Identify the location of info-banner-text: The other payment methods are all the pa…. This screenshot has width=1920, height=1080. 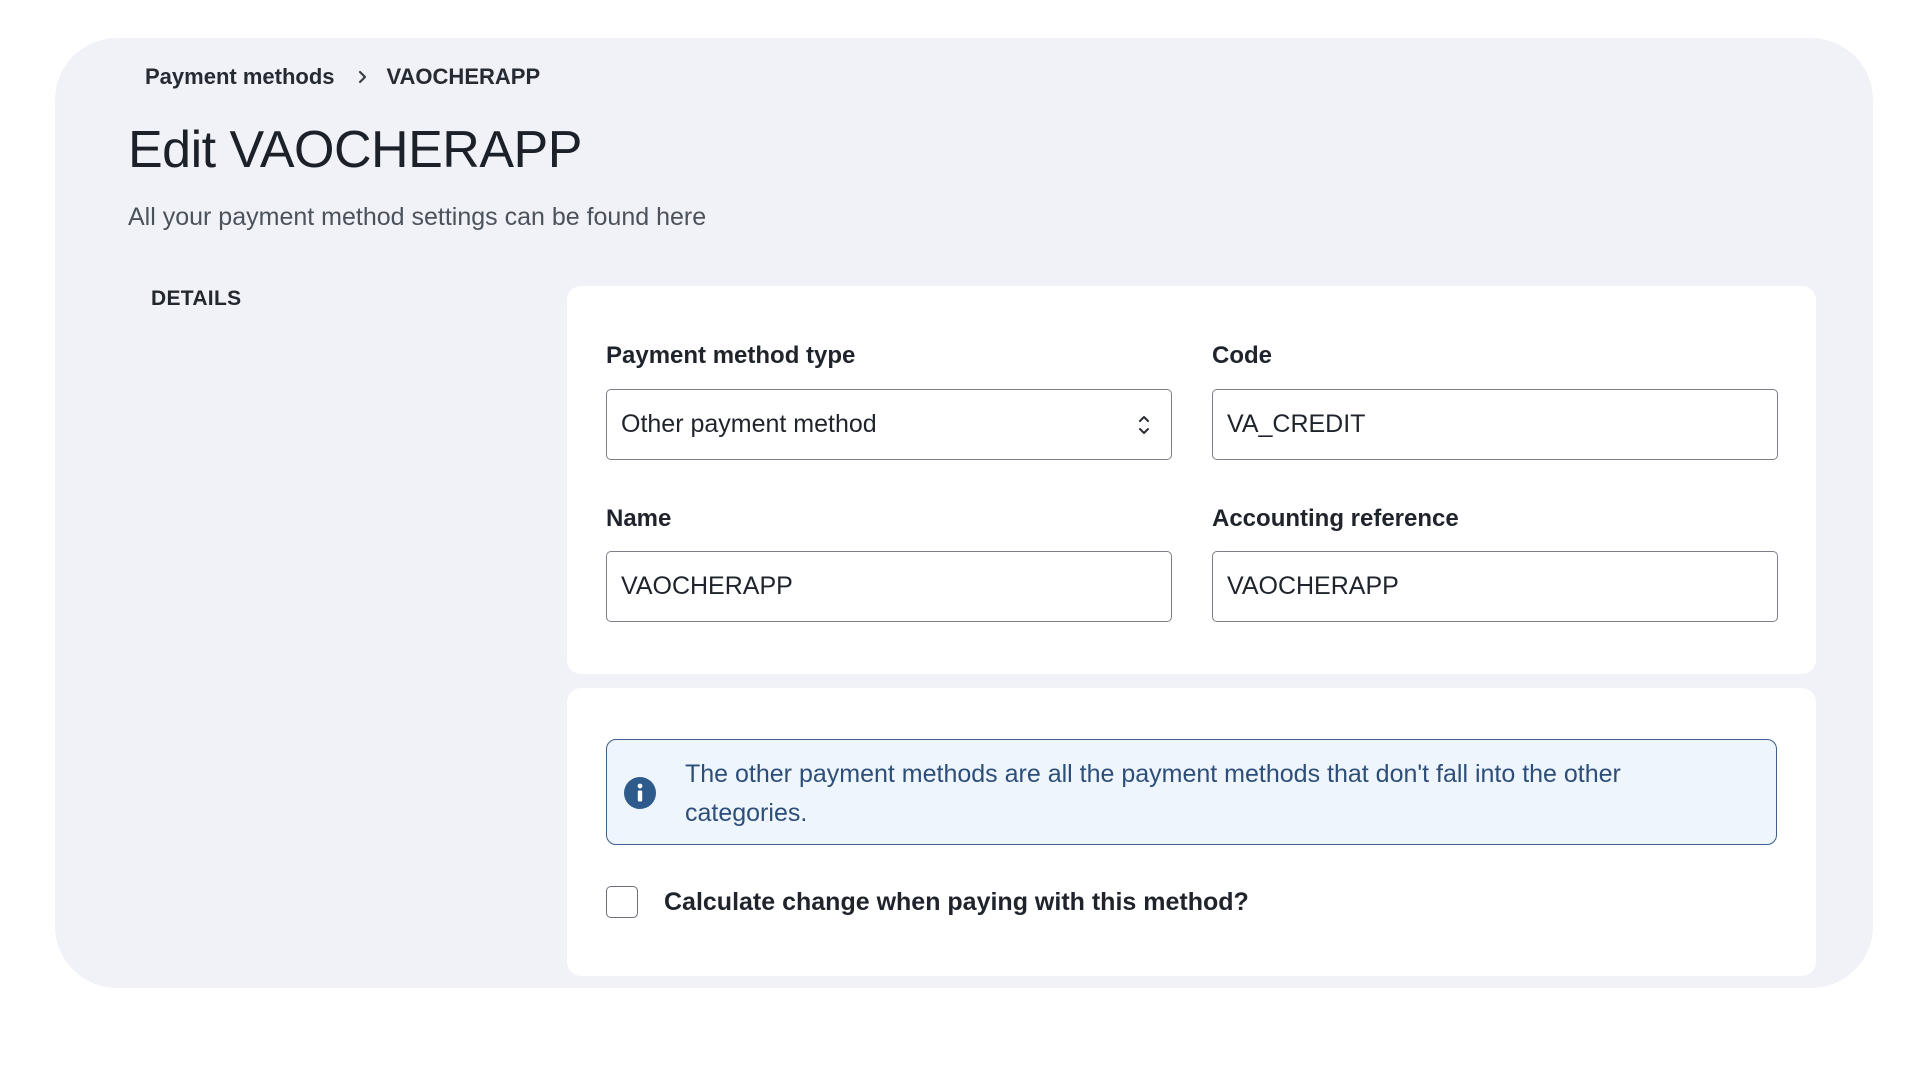
(1153, 793).